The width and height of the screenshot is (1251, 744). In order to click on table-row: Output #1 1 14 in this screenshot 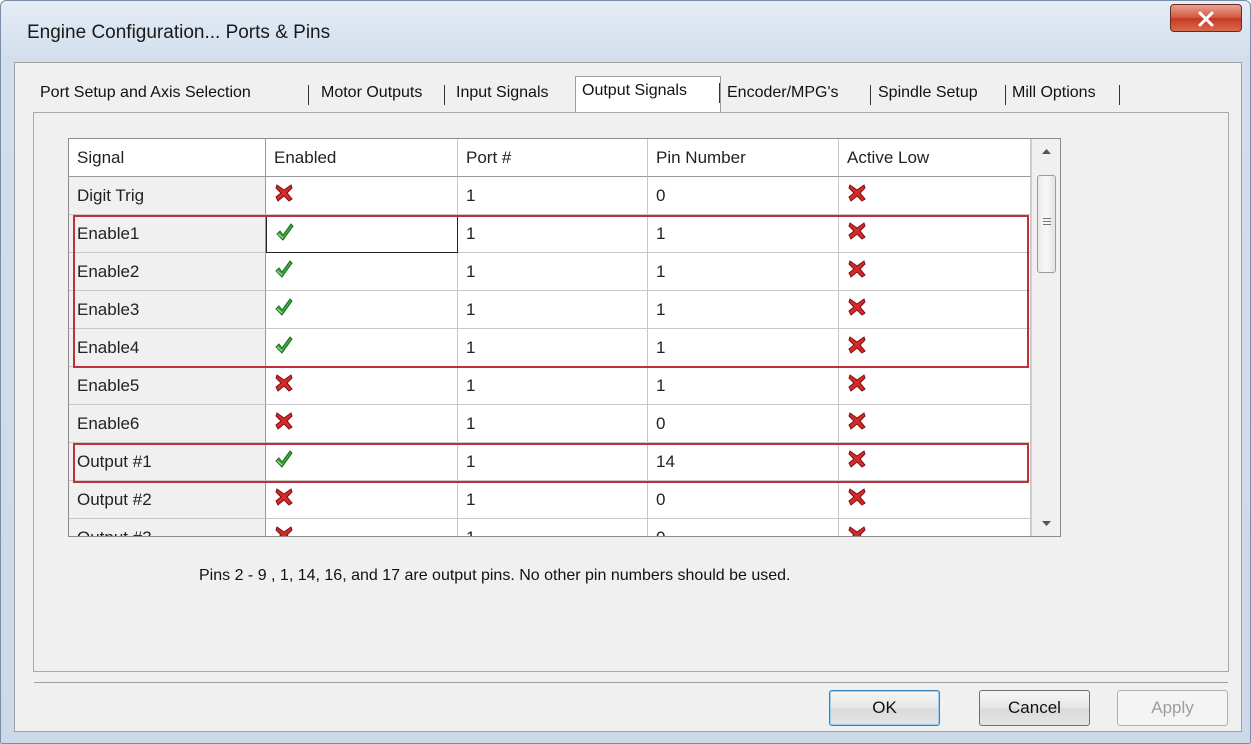, I will do `click(550, 462)`.